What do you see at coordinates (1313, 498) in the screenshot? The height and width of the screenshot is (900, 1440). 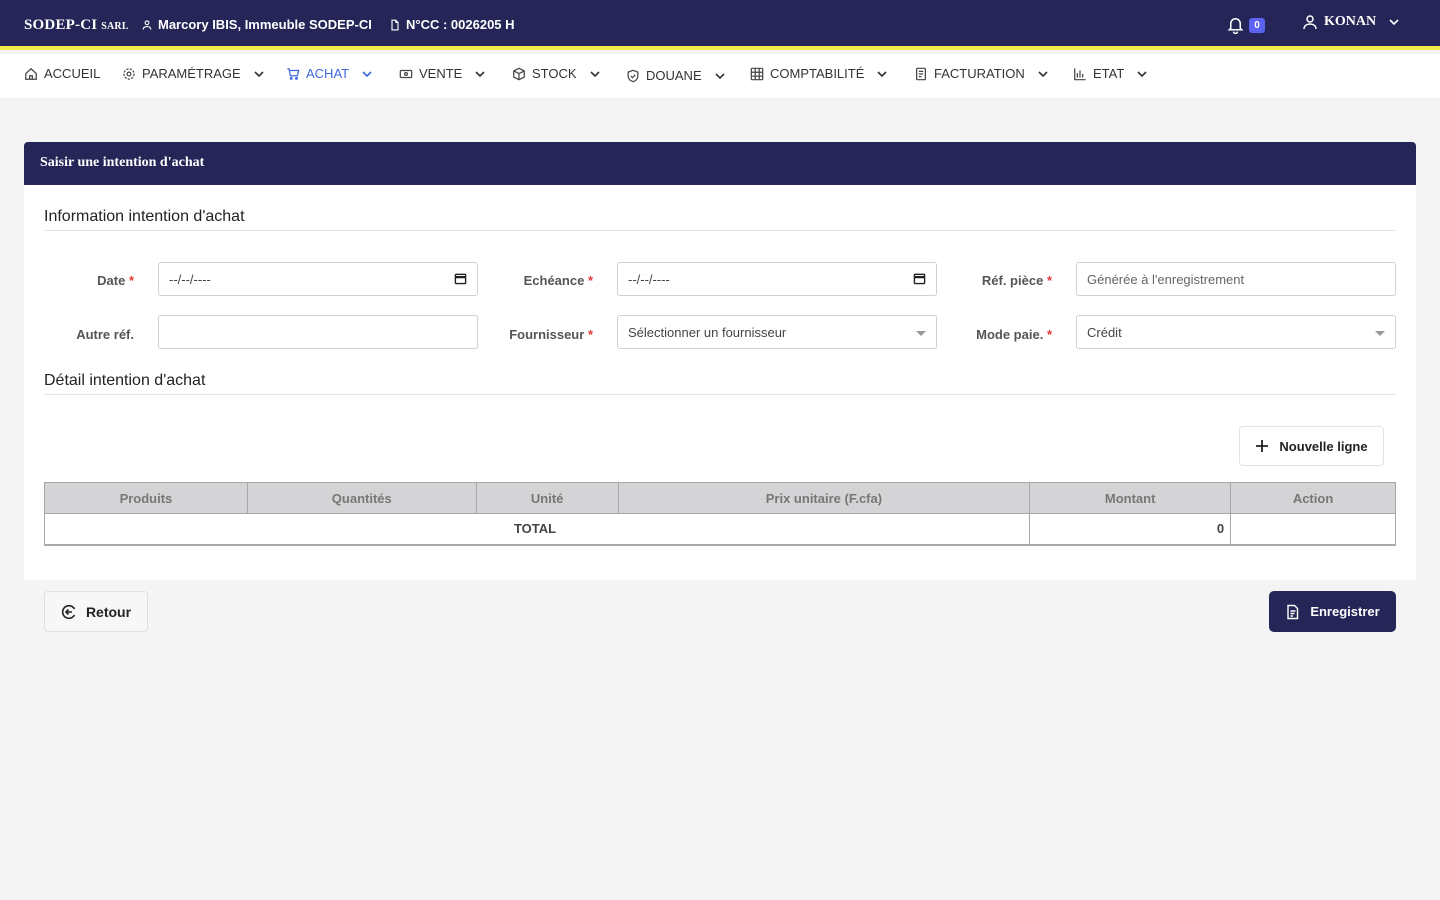 I see `column-header-action: Action` at bounding box center [1313, 498].